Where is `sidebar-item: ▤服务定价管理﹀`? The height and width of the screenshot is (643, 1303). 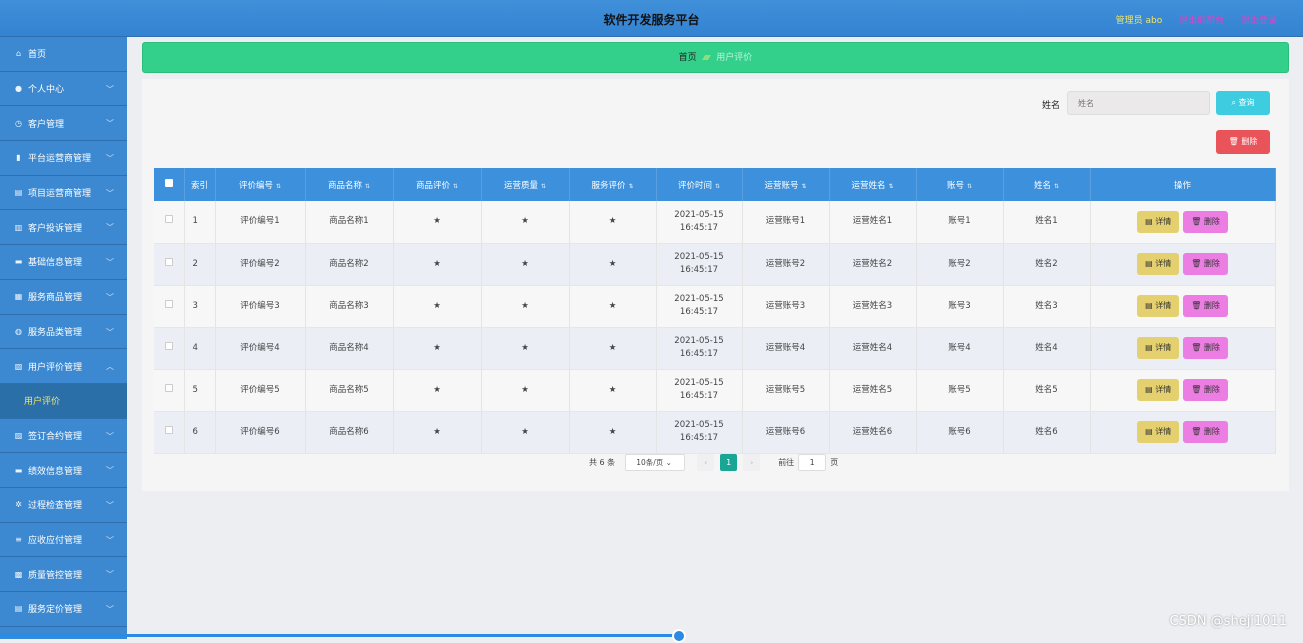 sidebar-item: ▤服务定价管理﹀ is located at coordinates (63, 609).